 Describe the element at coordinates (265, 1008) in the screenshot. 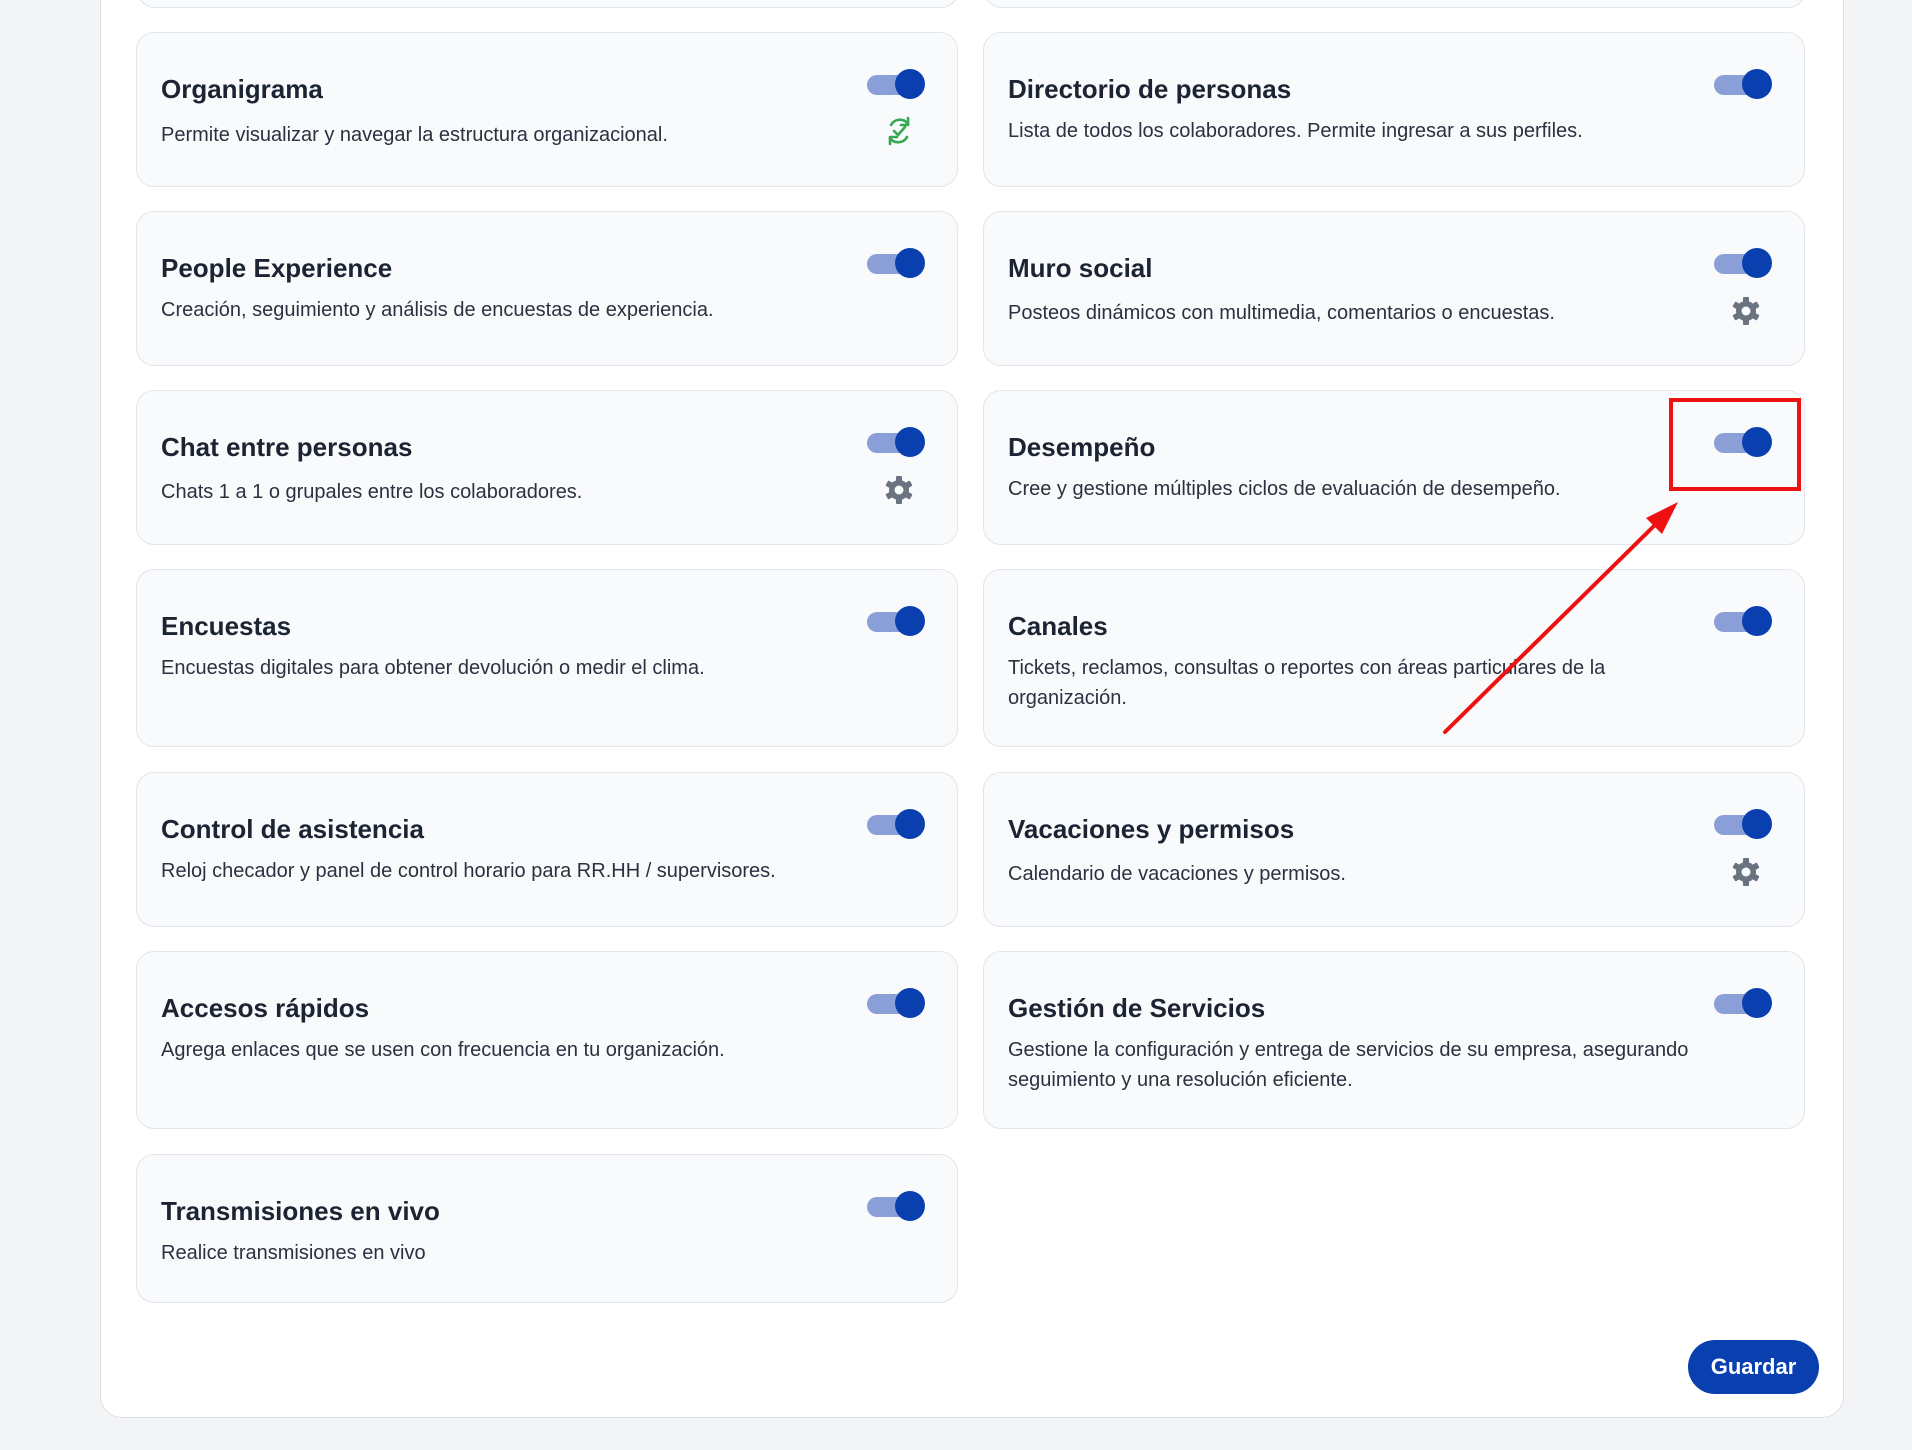

I see `module-title: Accesos rápidos` at that location.